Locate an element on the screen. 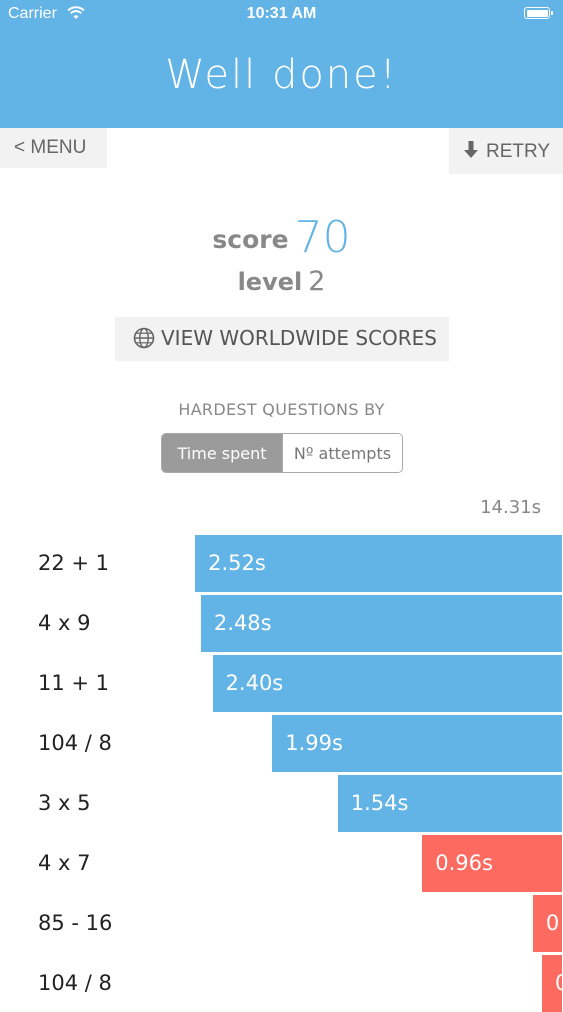 This screenshot has width=563, height=1012. time-bar: 0.96s is located at coordinates (492, 863).